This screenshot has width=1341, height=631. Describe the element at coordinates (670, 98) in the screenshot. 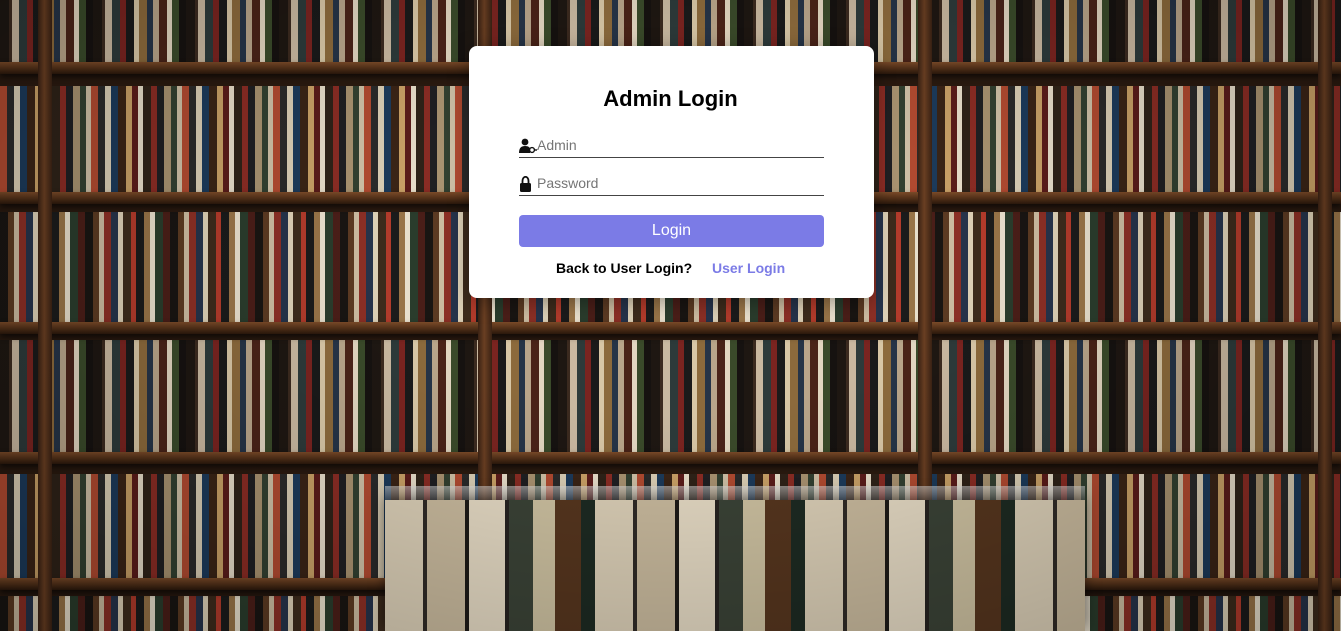

I see `login-title: Admin Login` at that location.